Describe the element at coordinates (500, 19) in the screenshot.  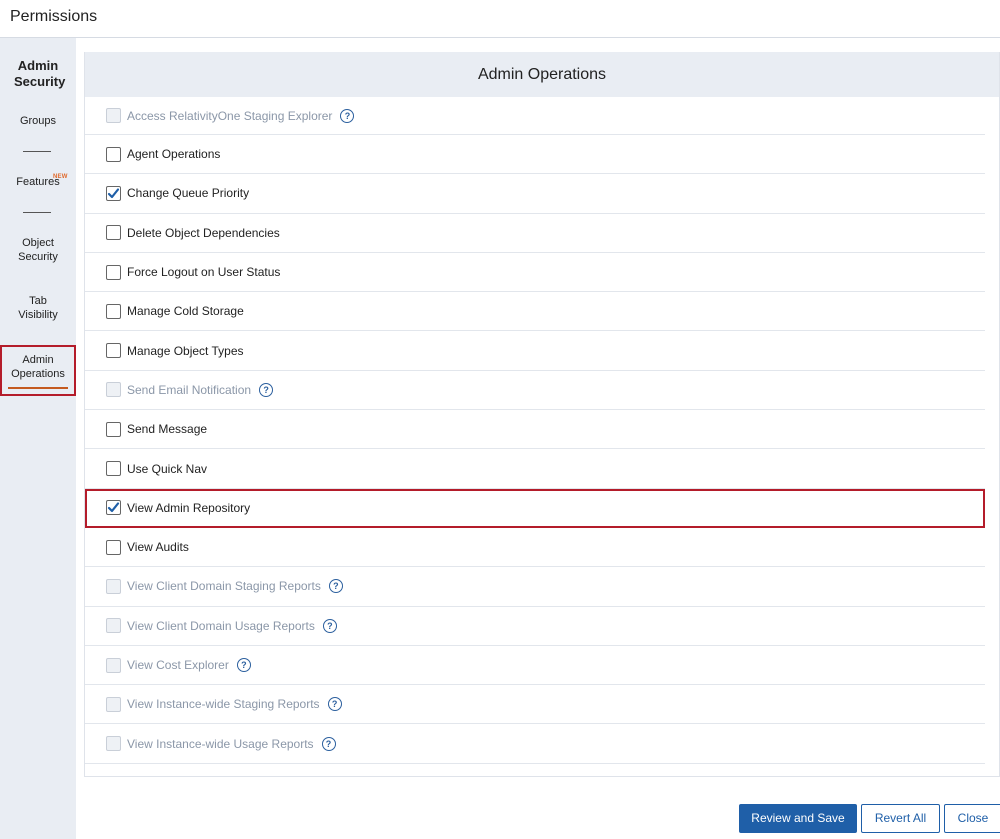
I see `title-bar: Permissions` at that location.